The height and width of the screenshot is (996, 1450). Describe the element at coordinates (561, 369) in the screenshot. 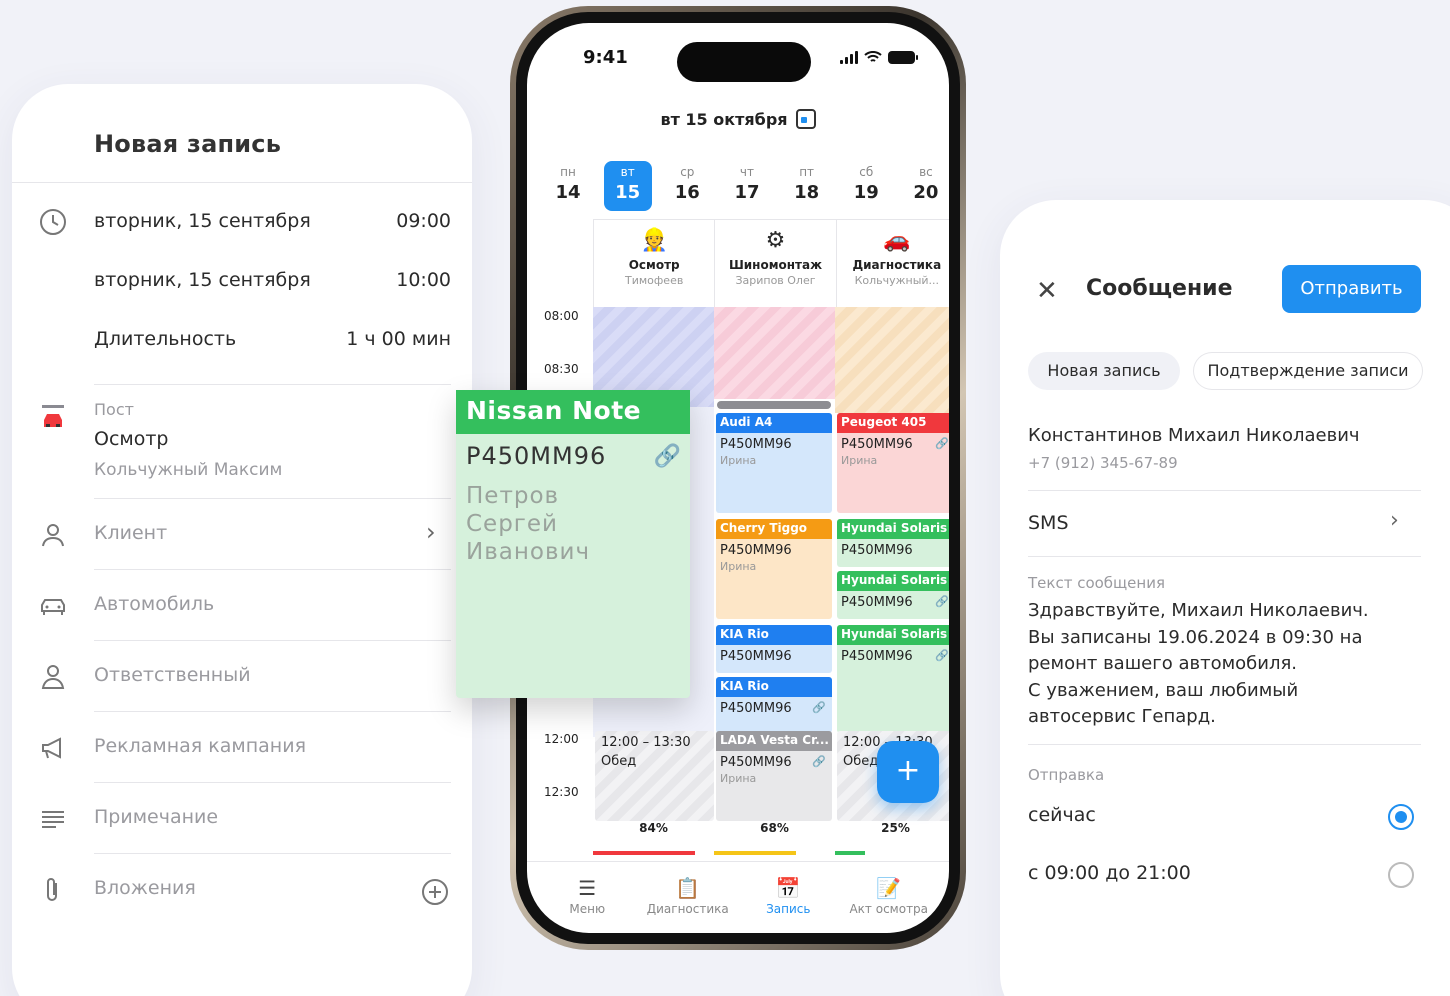

I see `time-label: 08:30` at that location.